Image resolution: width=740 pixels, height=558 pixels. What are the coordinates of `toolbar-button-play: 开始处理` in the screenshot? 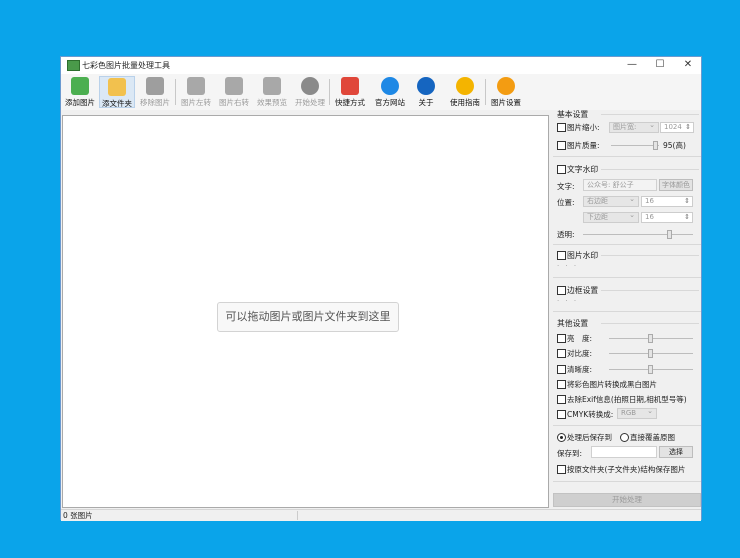 It's located at (310, 92).